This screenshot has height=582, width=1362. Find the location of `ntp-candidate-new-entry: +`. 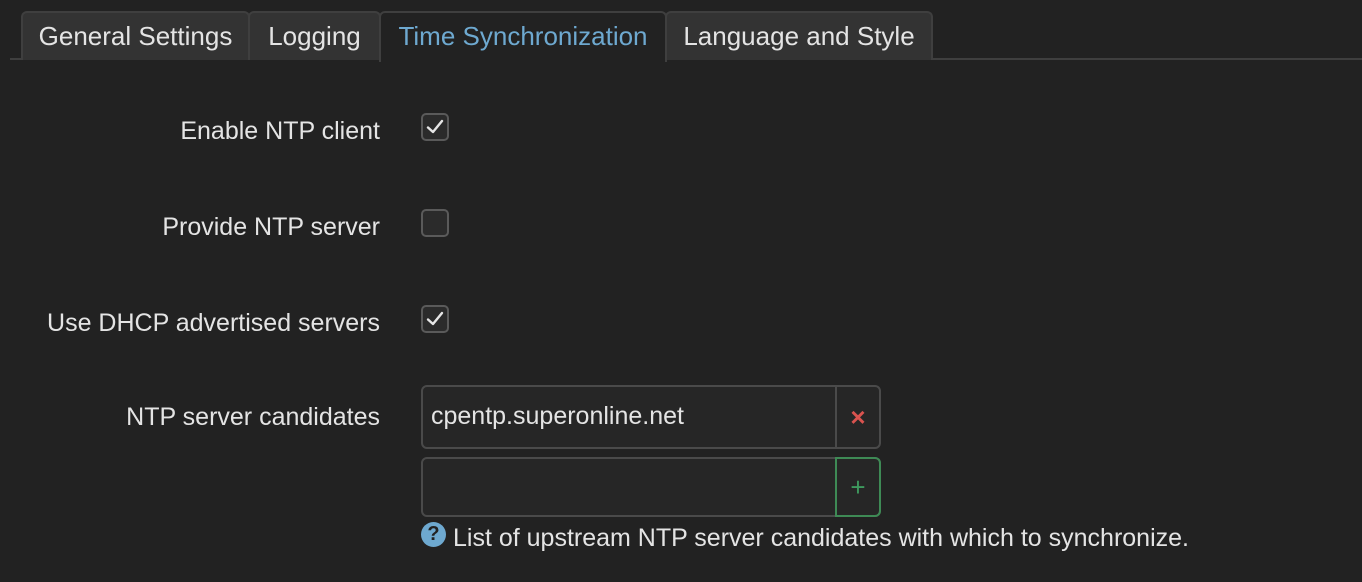

ntp-candidate-new-entry: + is located at coordinates (651, 487).